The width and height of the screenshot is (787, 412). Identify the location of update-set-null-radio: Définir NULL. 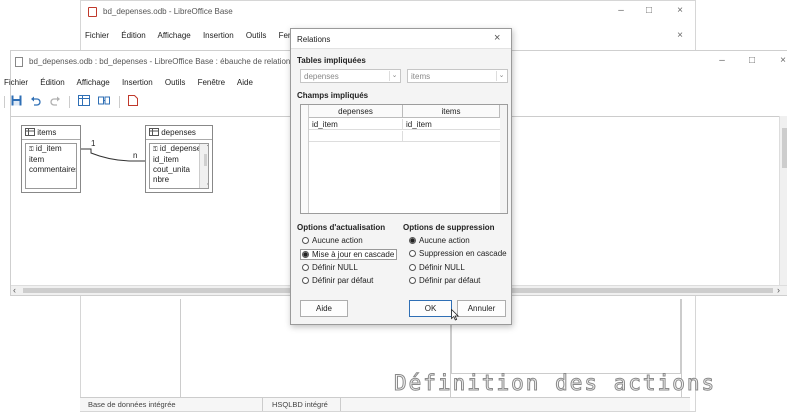
(330, 267).